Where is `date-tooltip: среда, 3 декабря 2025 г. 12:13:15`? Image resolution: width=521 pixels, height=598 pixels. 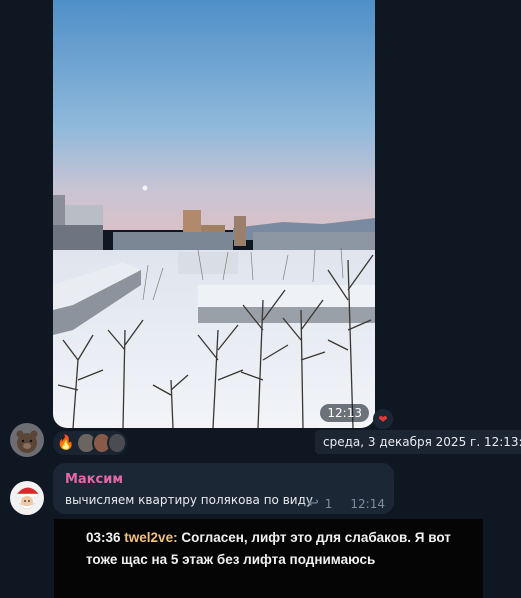 date-tooltip: среда, 3 декабря 2025 г. 12:13:15 is located at coordinates (418, 442).